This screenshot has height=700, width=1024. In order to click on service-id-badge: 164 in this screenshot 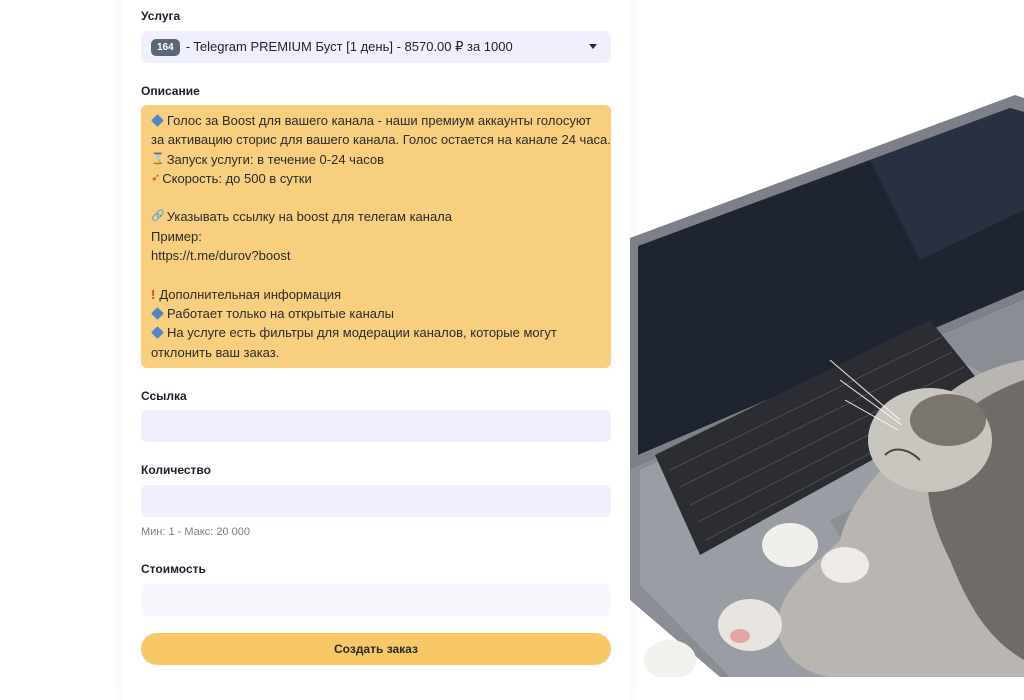, I will do `click(165, 47)`.